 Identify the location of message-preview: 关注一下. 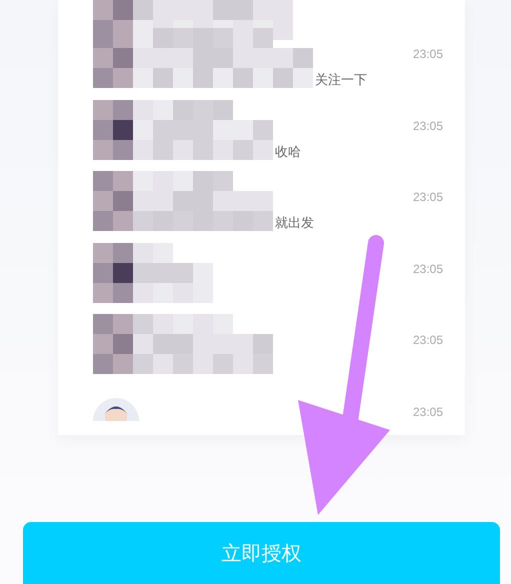
(341, 80).